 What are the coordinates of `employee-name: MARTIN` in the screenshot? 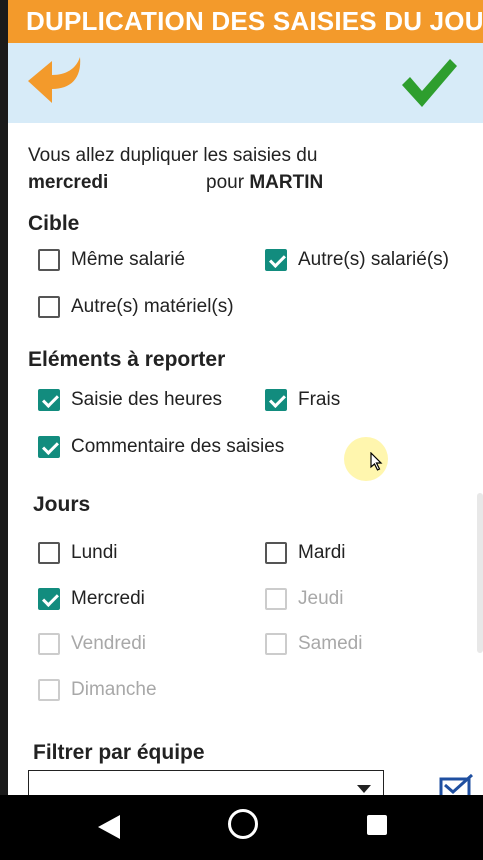 It's located at (286, 182).